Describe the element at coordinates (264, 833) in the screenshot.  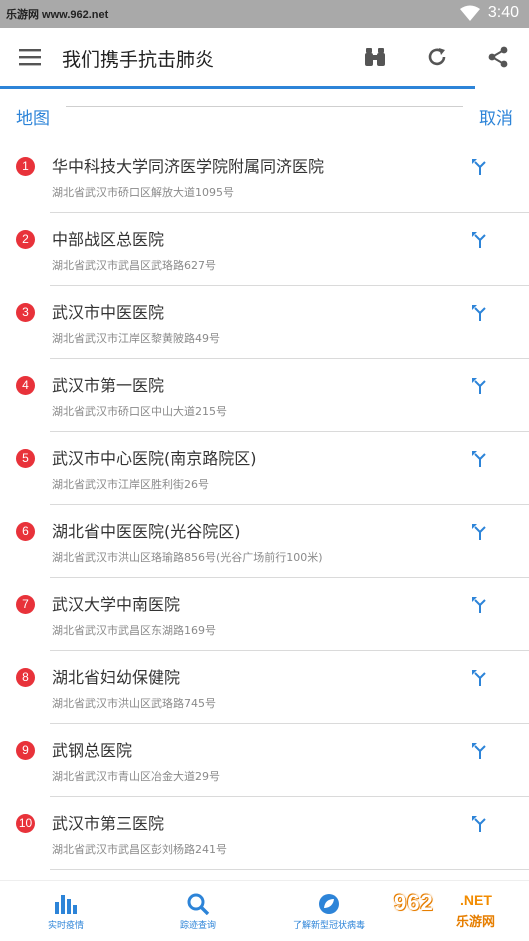
I see `list-item: 10 武汉市第三医院湖北省武汉市武昌区彭刘杨路241号` at that location.